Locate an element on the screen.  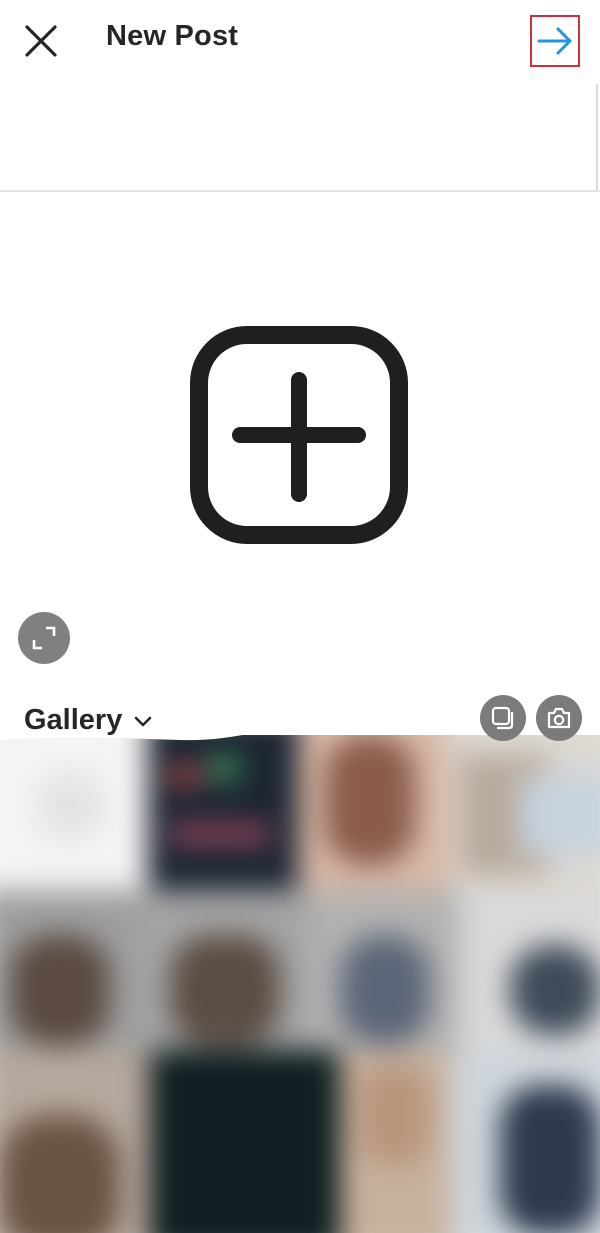
camera-icon is located at coordinates (559, 718).